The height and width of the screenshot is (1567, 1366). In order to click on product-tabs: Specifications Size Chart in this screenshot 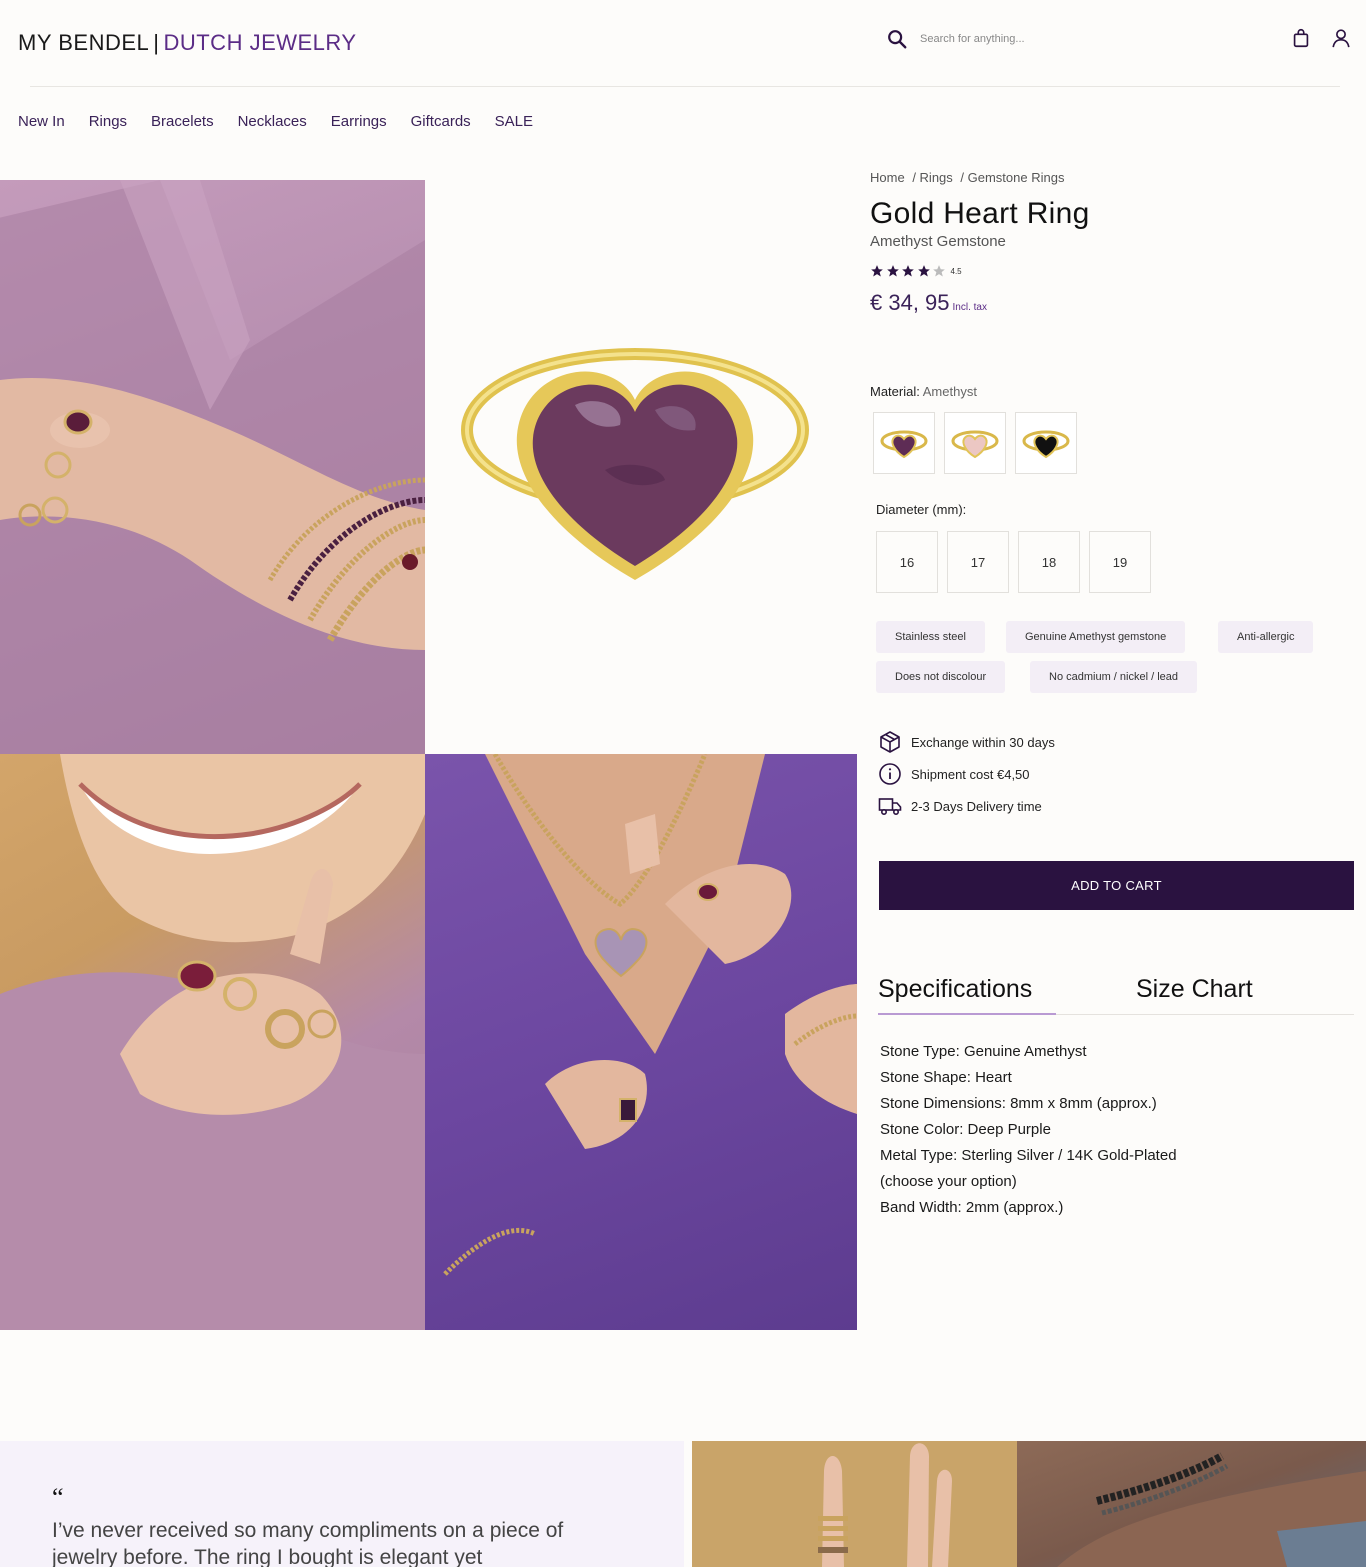, I will do `click(1116, 995)`.